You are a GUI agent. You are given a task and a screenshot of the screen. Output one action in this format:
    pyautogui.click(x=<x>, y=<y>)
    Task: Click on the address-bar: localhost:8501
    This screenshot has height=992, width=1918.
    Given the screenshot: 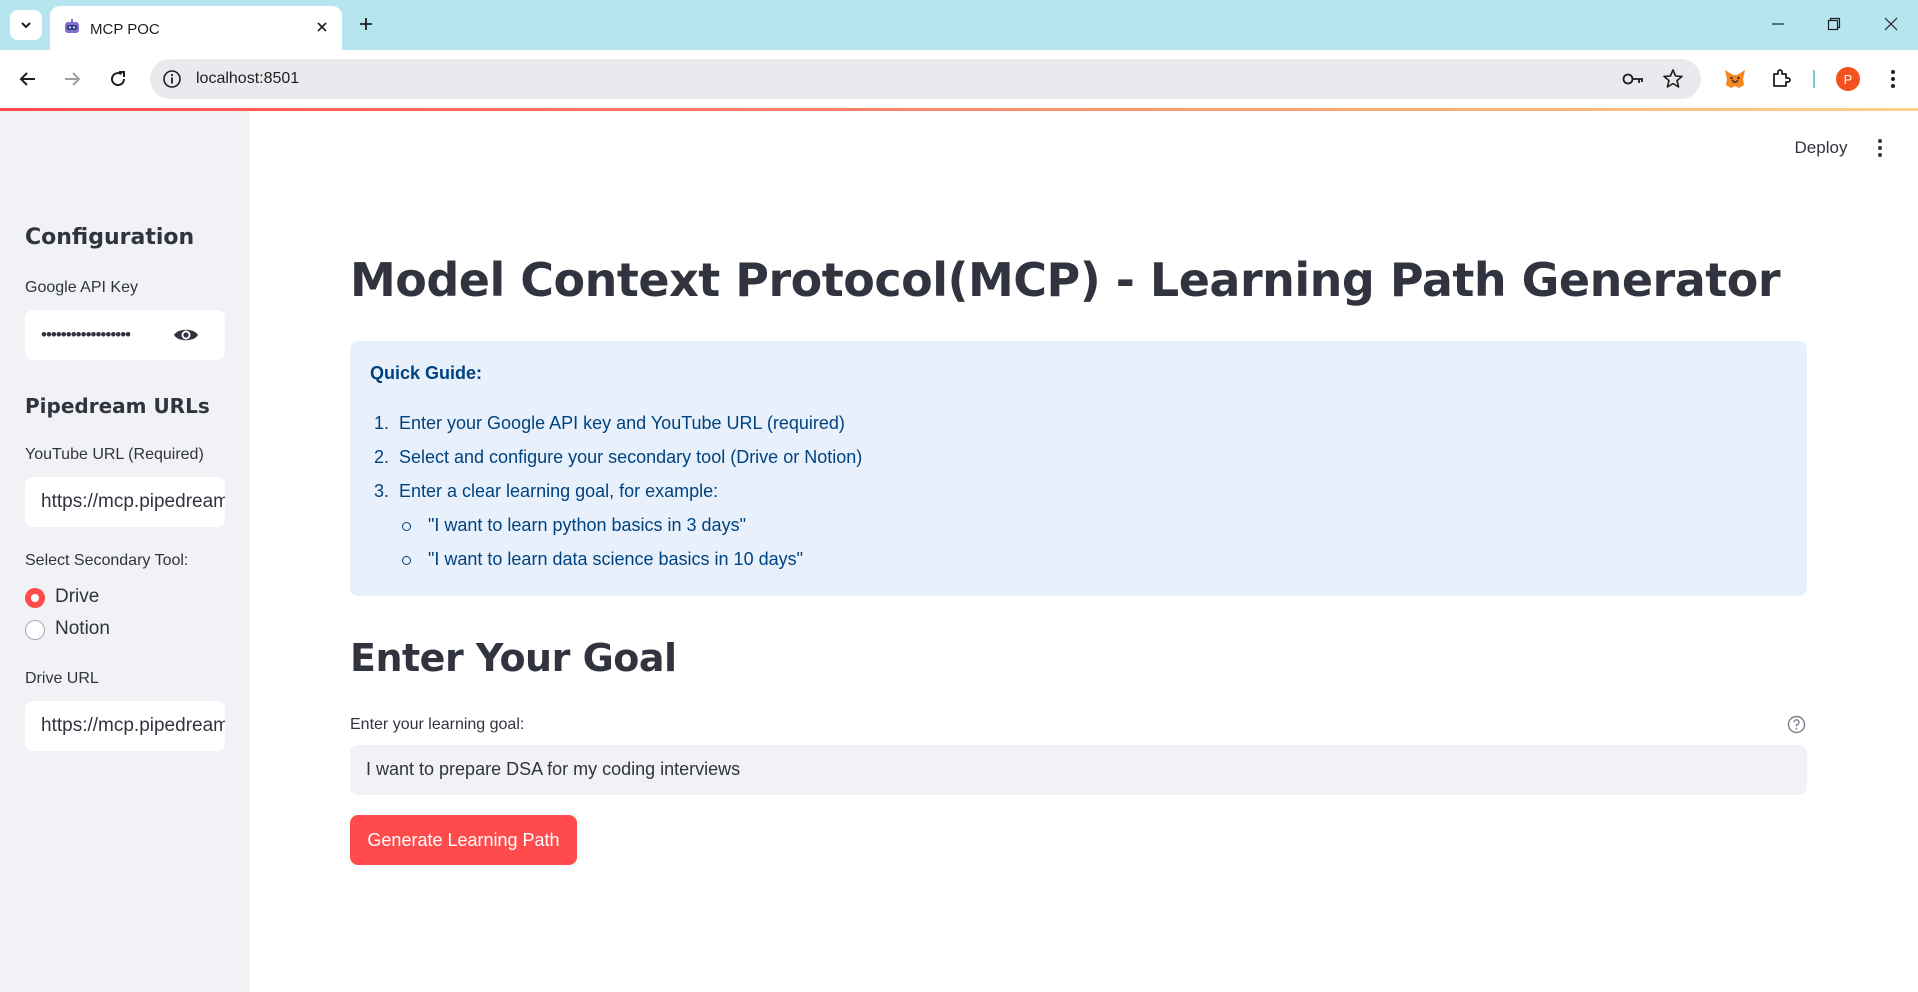 What is the action you would take?
    pyautogui.click(x=925, y=79)
    